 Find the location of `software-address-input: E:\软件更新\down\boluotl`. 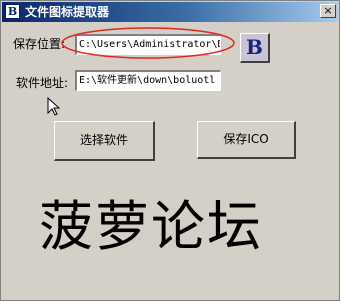

software-address-input: E:\软件更新\down\boluotl is located at coordinates (148, 80).